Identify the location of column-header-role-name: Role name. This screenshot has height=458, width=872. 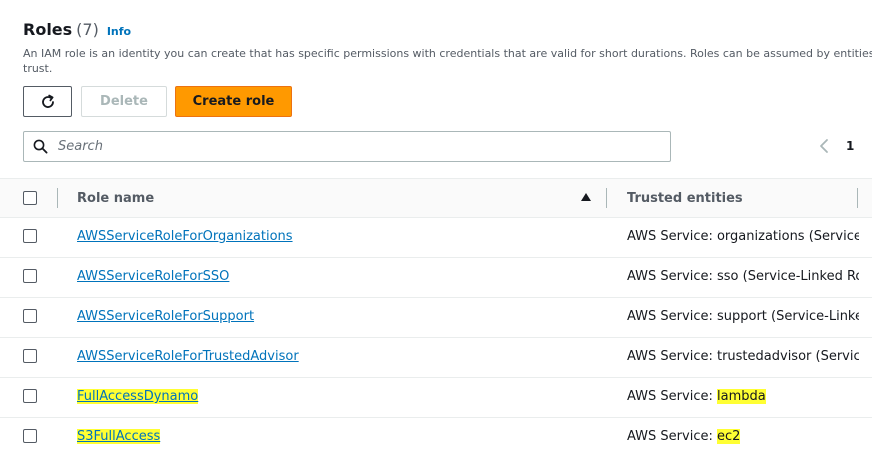
(115, 198).